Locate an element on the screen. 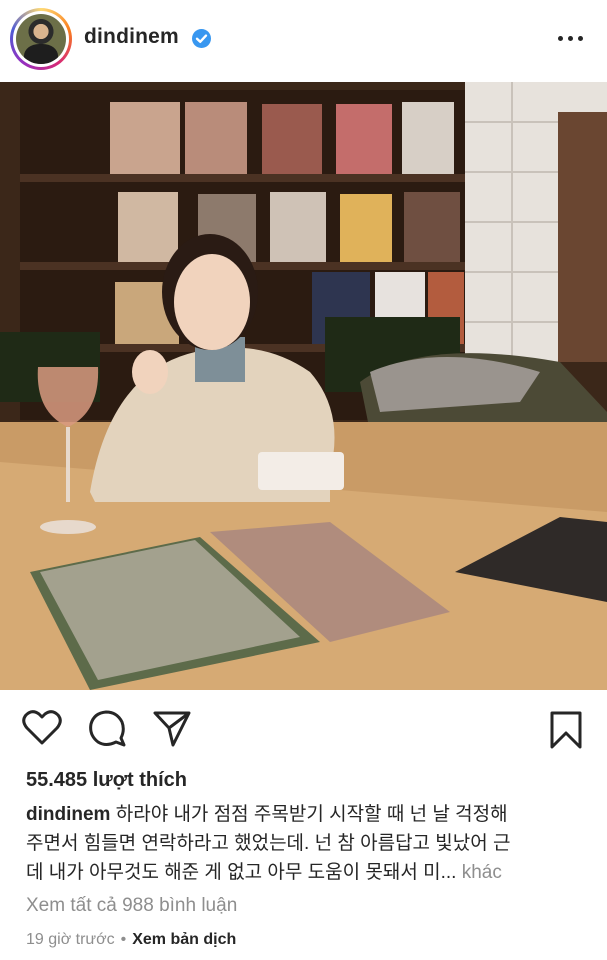 This screenshot has width=607, height=960. caption-line-3: 데 내가 아무것도 해준 게 없고 아무 도움이 못돼서 미... khác is located at coordinates (306, 872).